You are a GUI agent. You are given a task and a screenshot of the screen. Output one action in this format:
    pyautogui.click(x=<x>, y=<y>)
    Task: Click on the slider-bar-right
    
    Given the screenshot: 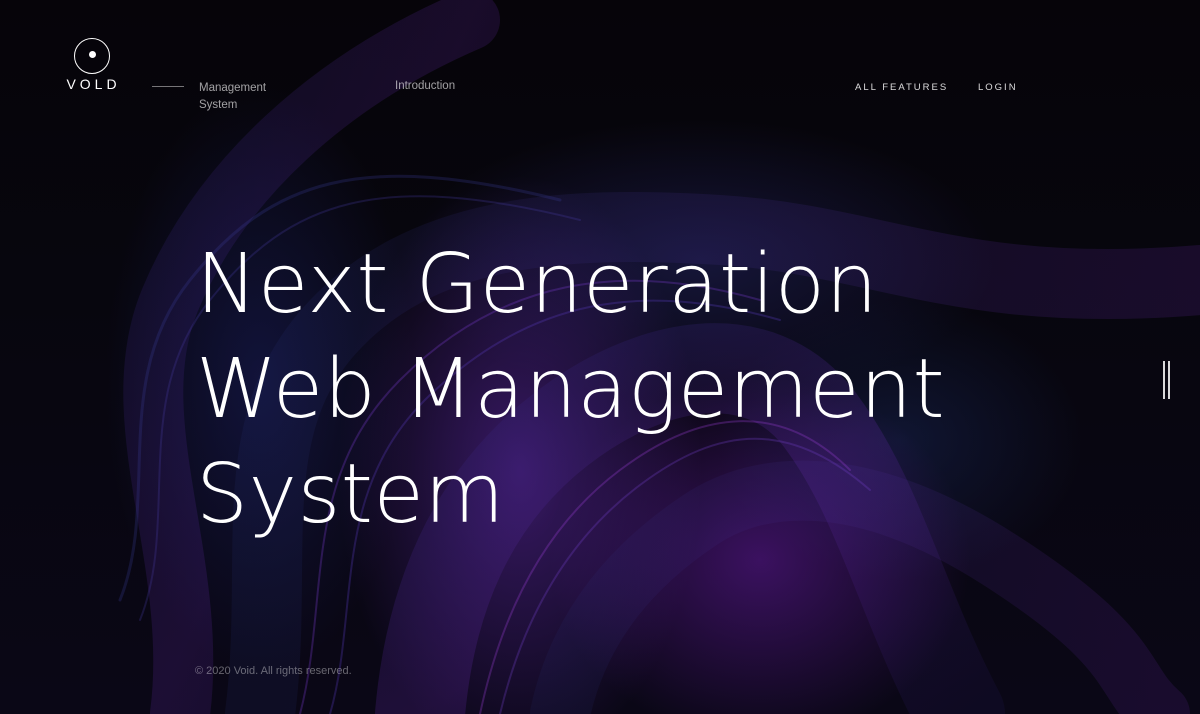 What is the action you would take?
    pyautogui.click(x=1169, y=380)
    